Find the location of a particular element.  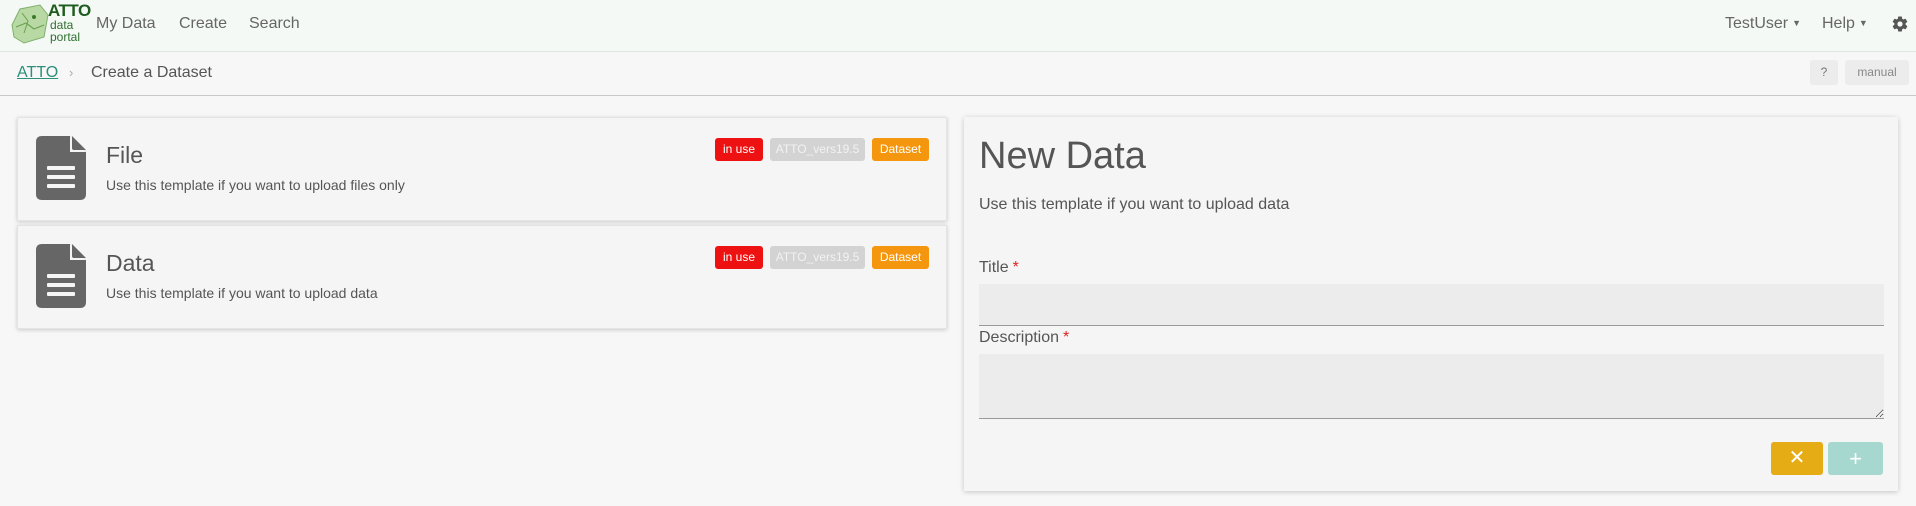

form-title: New Data is located at coordinates (1062, 156).